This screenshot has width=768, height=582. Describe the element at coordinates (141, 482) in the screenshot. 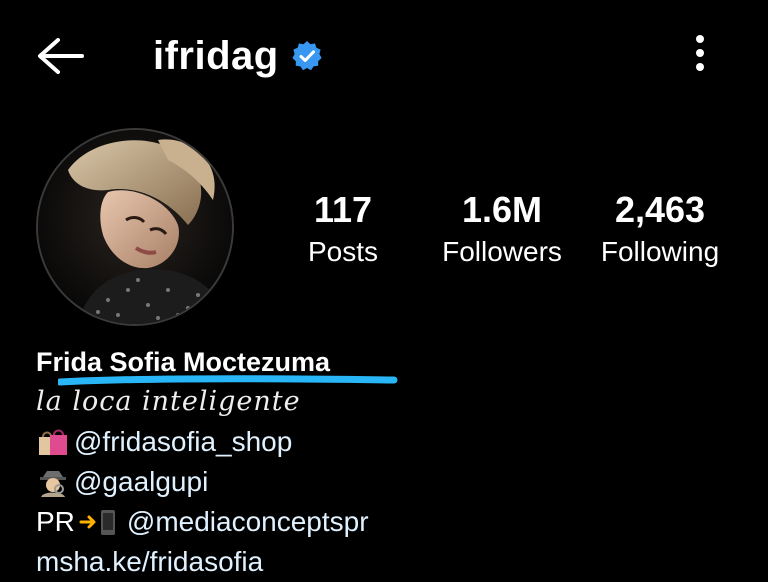

I see `detective-mention-link: @gaalgupi` at that location.